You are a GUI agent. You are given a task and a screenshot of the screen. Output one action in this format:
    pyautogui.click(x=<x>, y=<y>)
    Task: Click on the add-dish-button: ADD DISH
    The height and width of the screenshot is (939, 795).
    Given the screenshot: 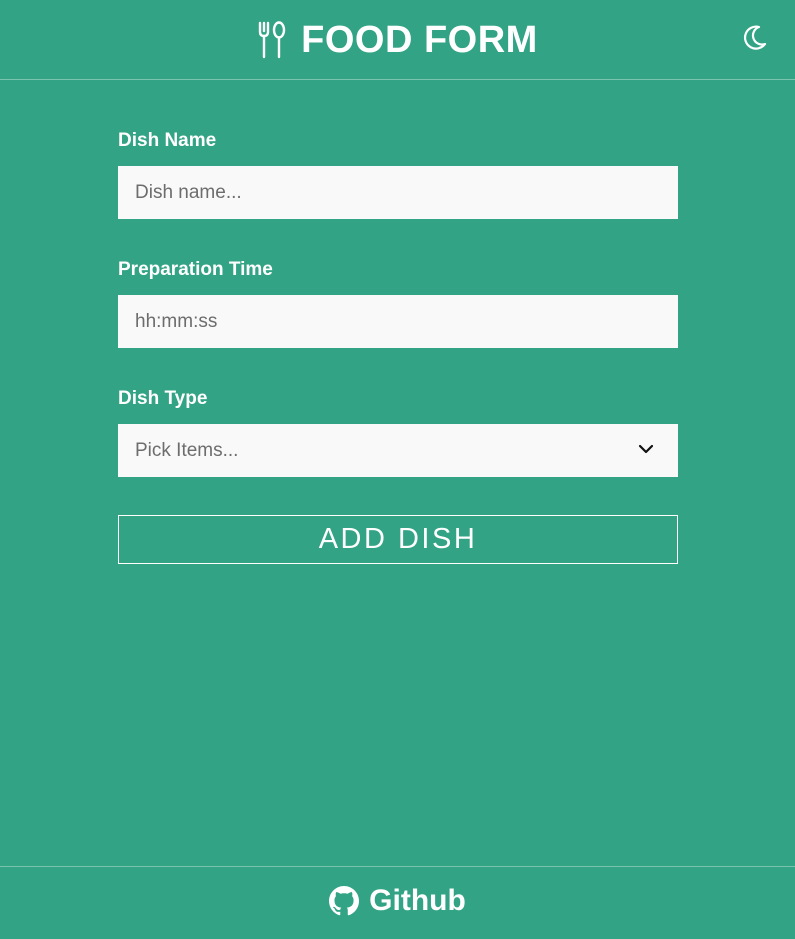 What is the action you would take?
    pyautogui.click(x=398, y=539)
    